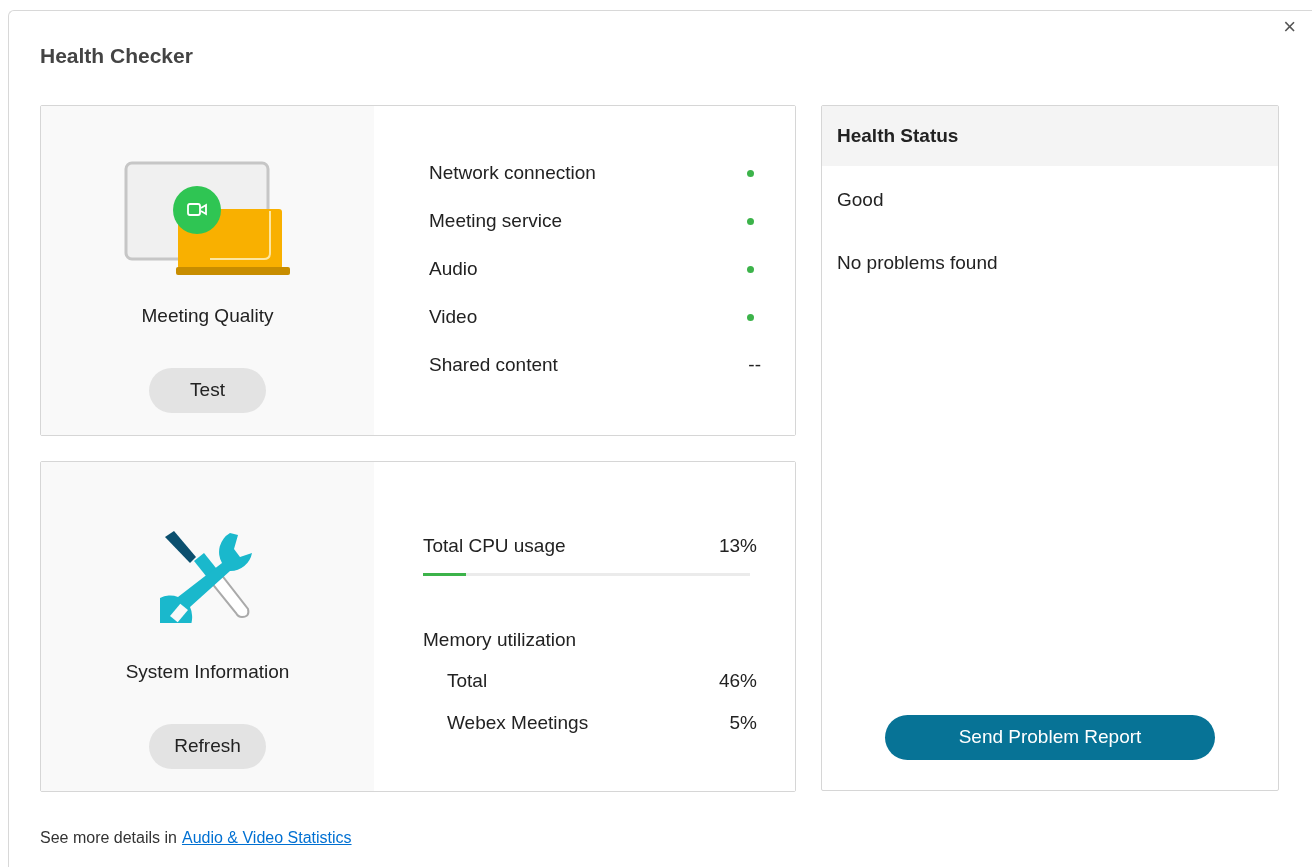  I want to click on card-title: Meeting Quality, so click(207, 316).